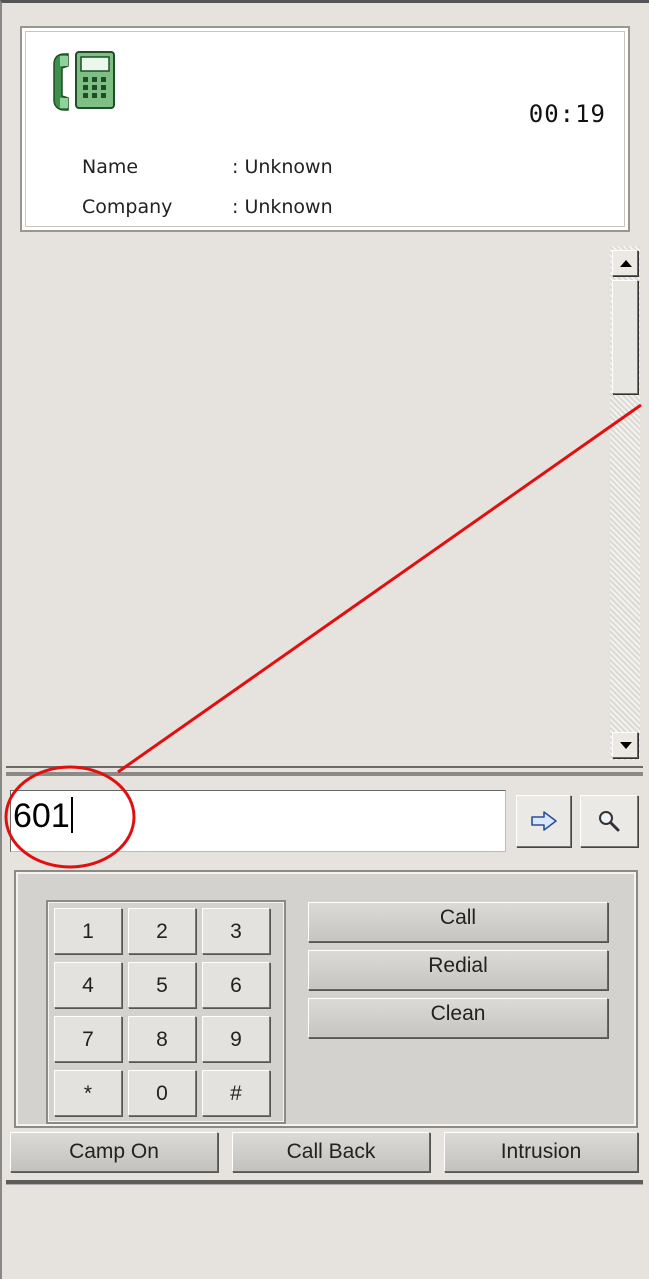 The width and height of the screenshot is (649, 1279). What do you see at coordinates (282, 207) in the screenshot?
I see `company-value: : Unknown` at bounding box center [282, 207].